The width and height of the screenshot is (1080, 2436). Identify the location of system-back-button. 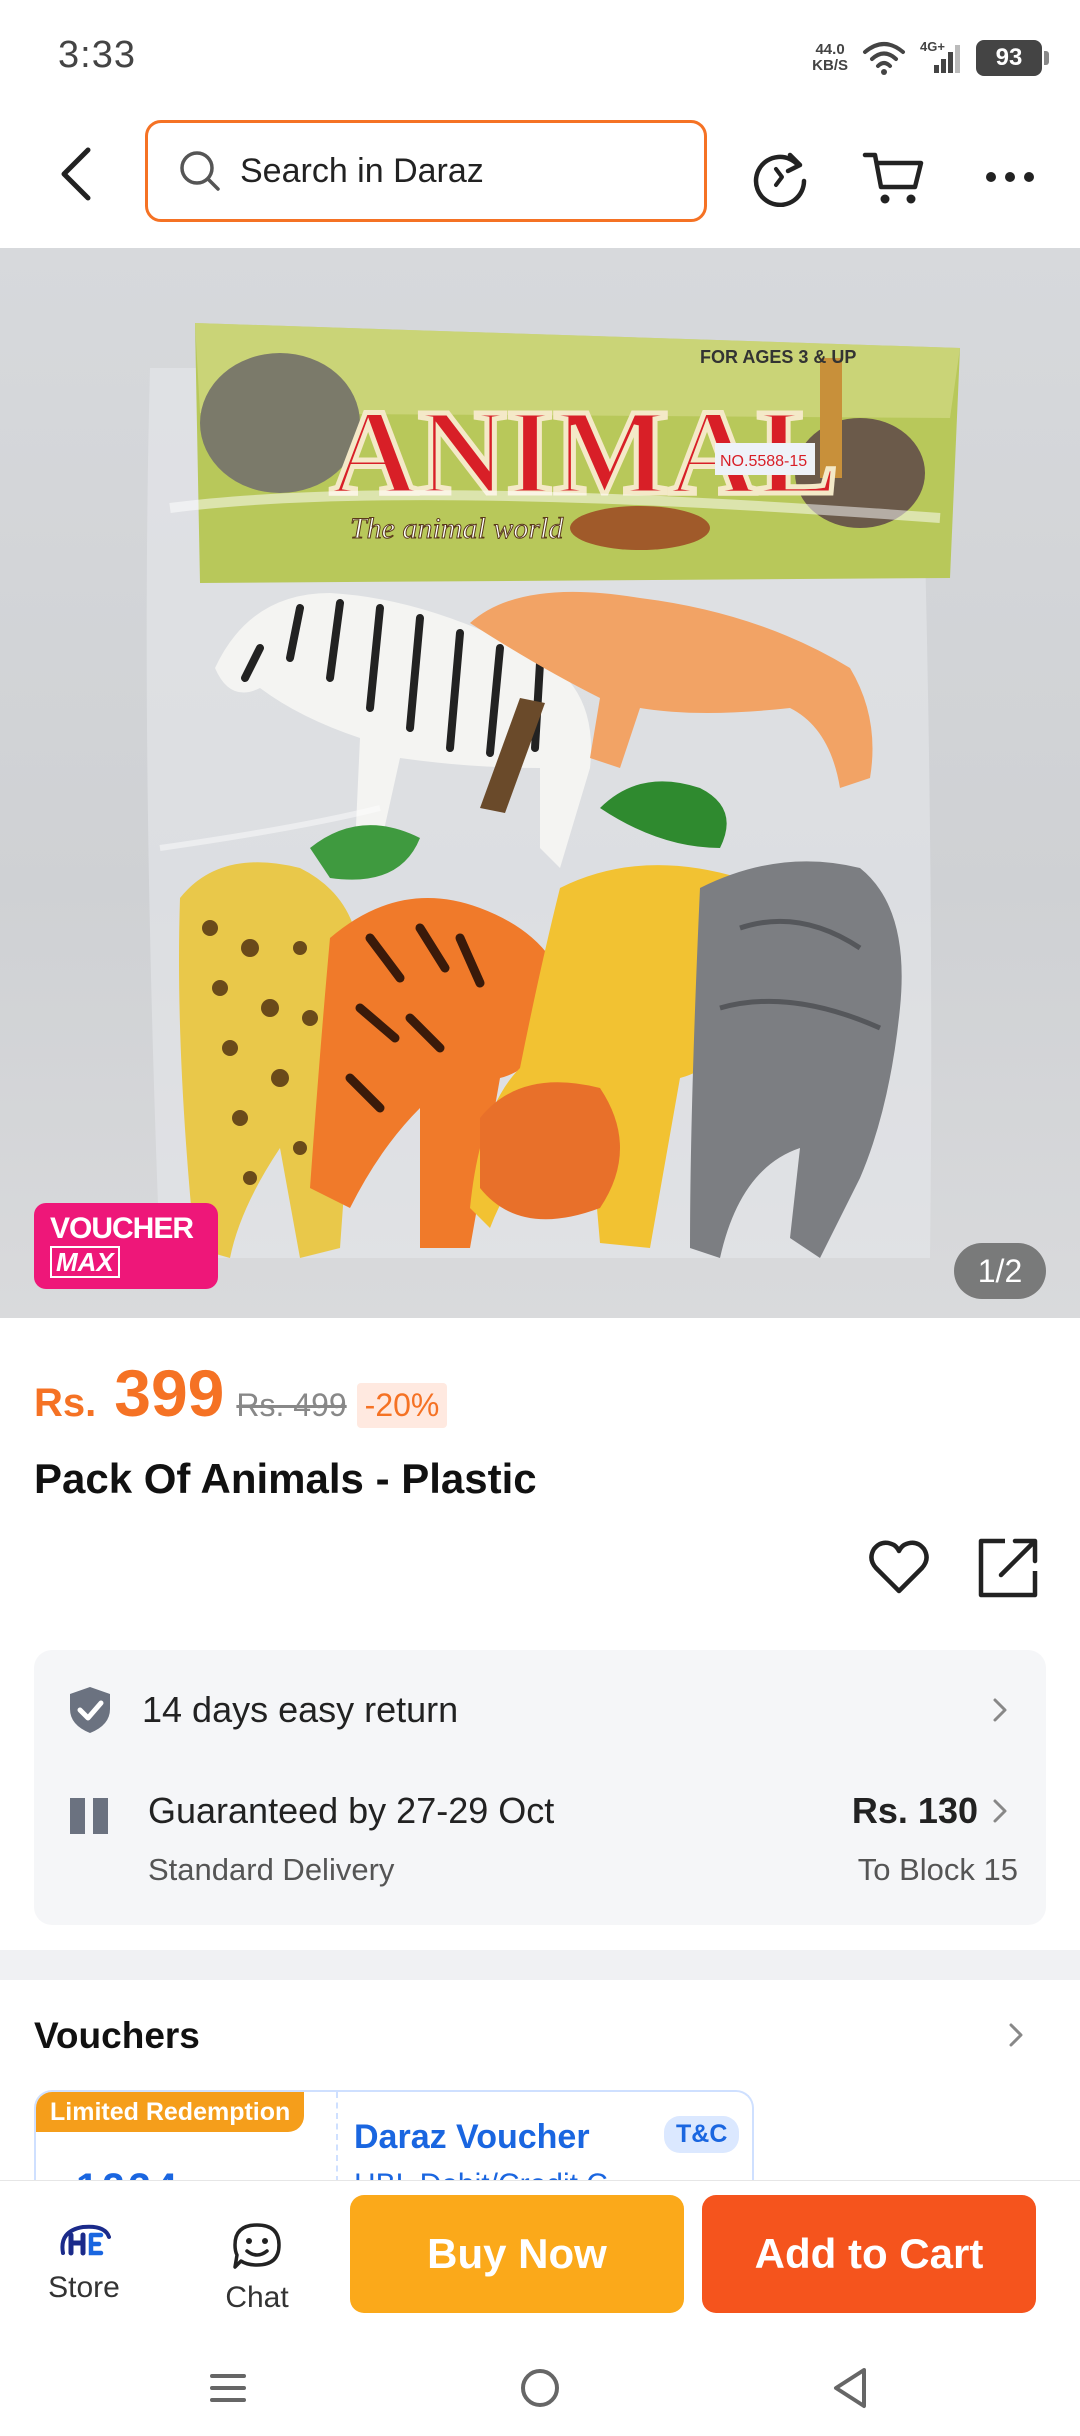
(850, 2388).